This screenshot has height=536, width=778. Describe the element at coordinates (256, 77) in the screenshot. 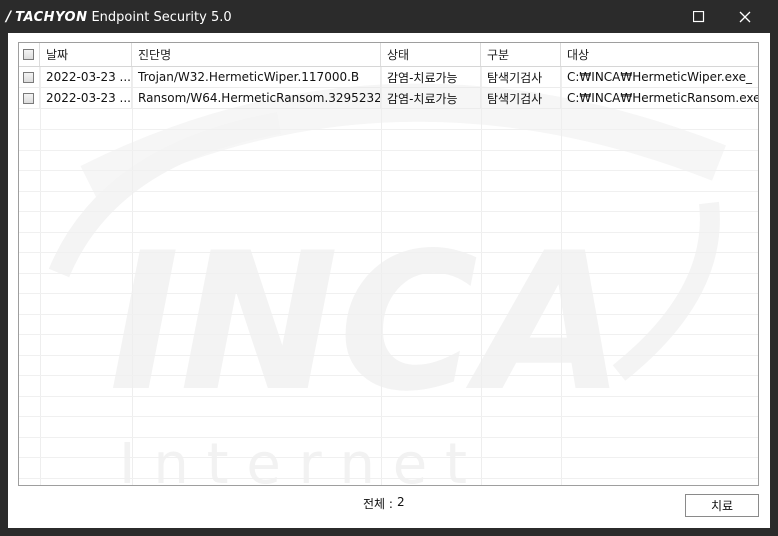

I see `detection-name-cell: Trojan/W32.HermeticWiper.117000.B` at that location.